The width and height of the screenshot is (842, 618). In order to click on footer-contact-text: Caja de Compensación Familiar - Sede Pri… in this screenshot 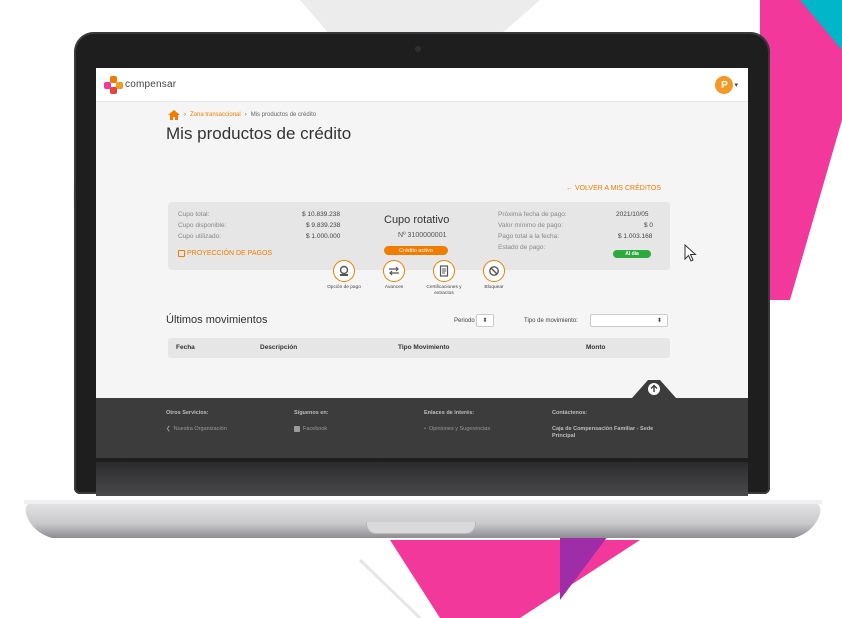, I will do `click(603, 433)`.